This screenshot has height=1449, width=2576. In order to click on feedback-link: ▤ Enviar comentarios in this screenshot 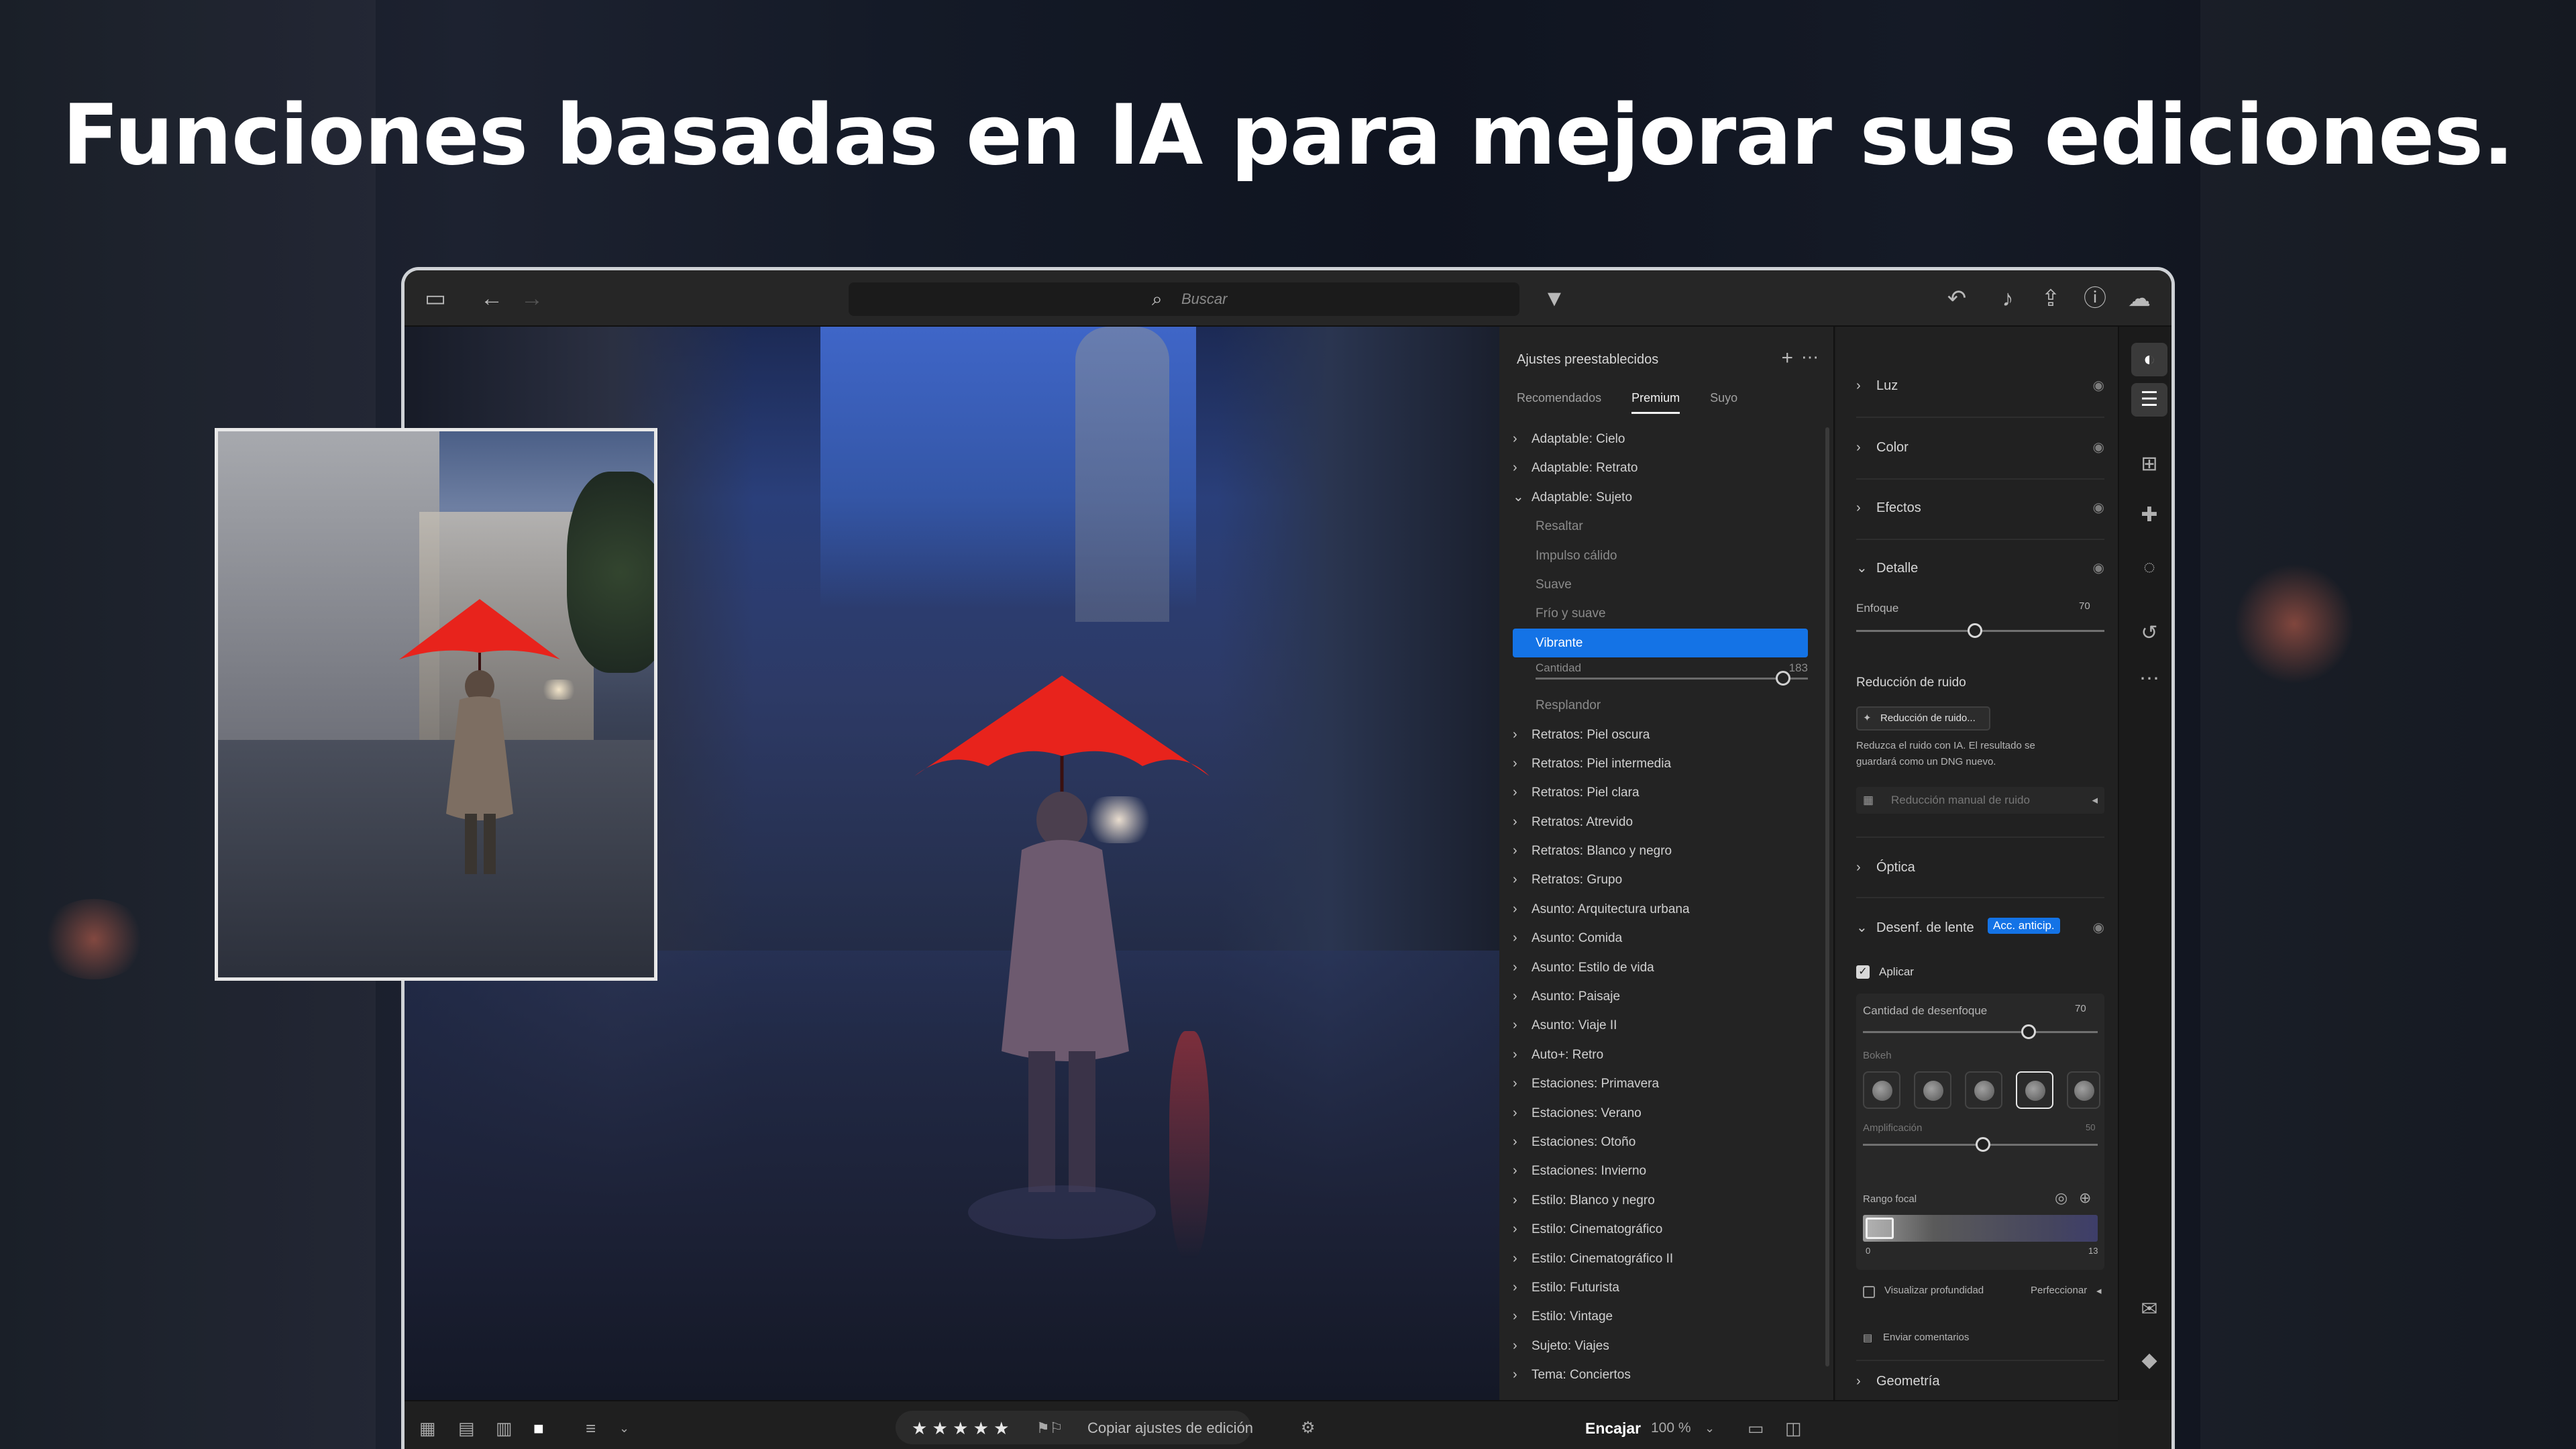, I will do `click(1916, 1338)`.